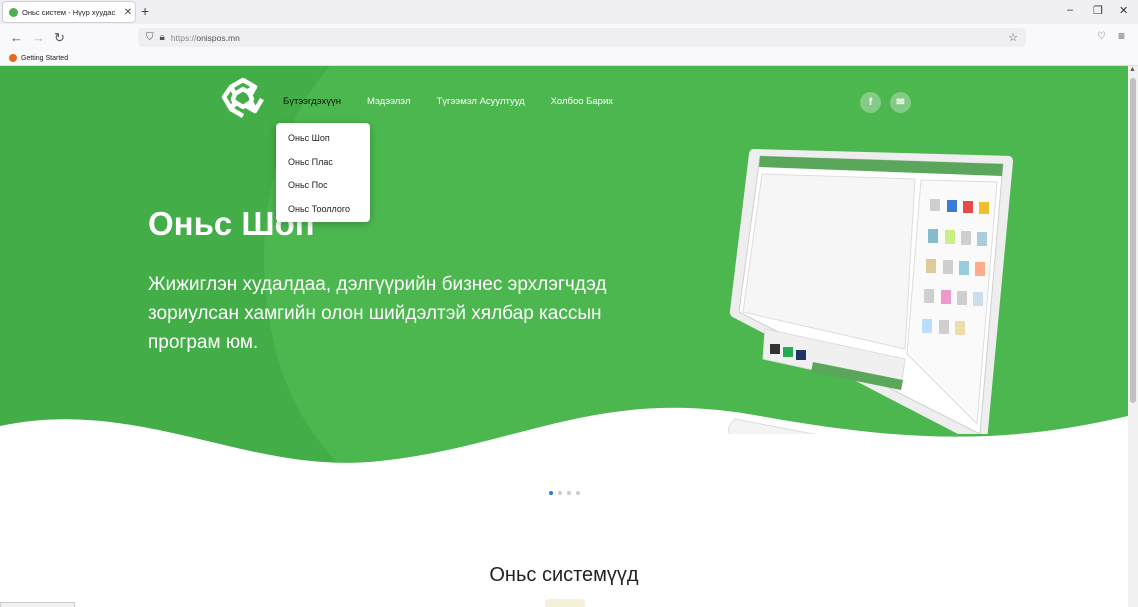 This screenshot has height=607, width=1138. I want to click on bookmarks-bar: Getting Started, so click(569, 58).